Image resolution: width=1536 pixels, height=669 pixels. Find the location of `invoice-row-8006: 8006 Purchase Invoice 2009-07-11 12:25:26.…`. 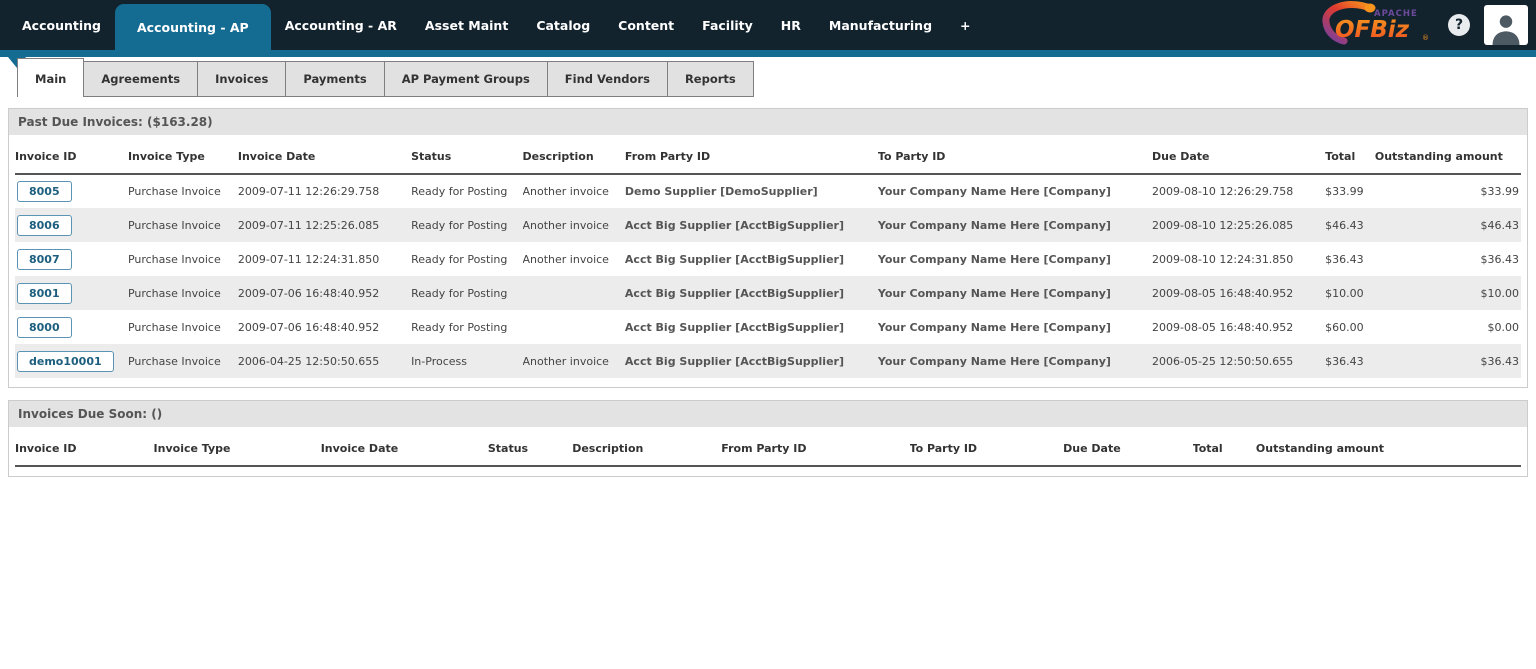

invoice-row-8006: 8006 Purchase Invoice 2009-07-11 12:25:26.… is located at coordinates (768, 225).